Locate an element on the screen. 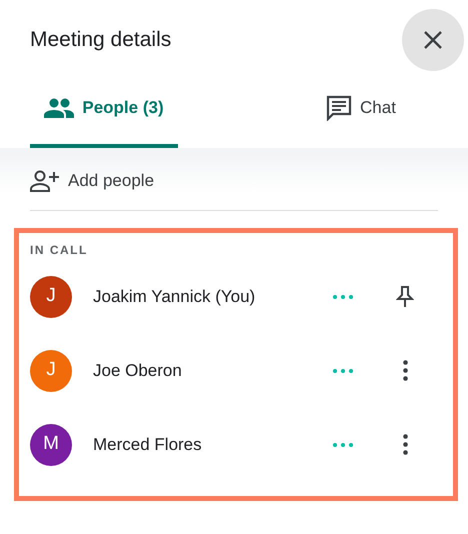  participant-name: Merced Flores is located at coordinates (148, 445).